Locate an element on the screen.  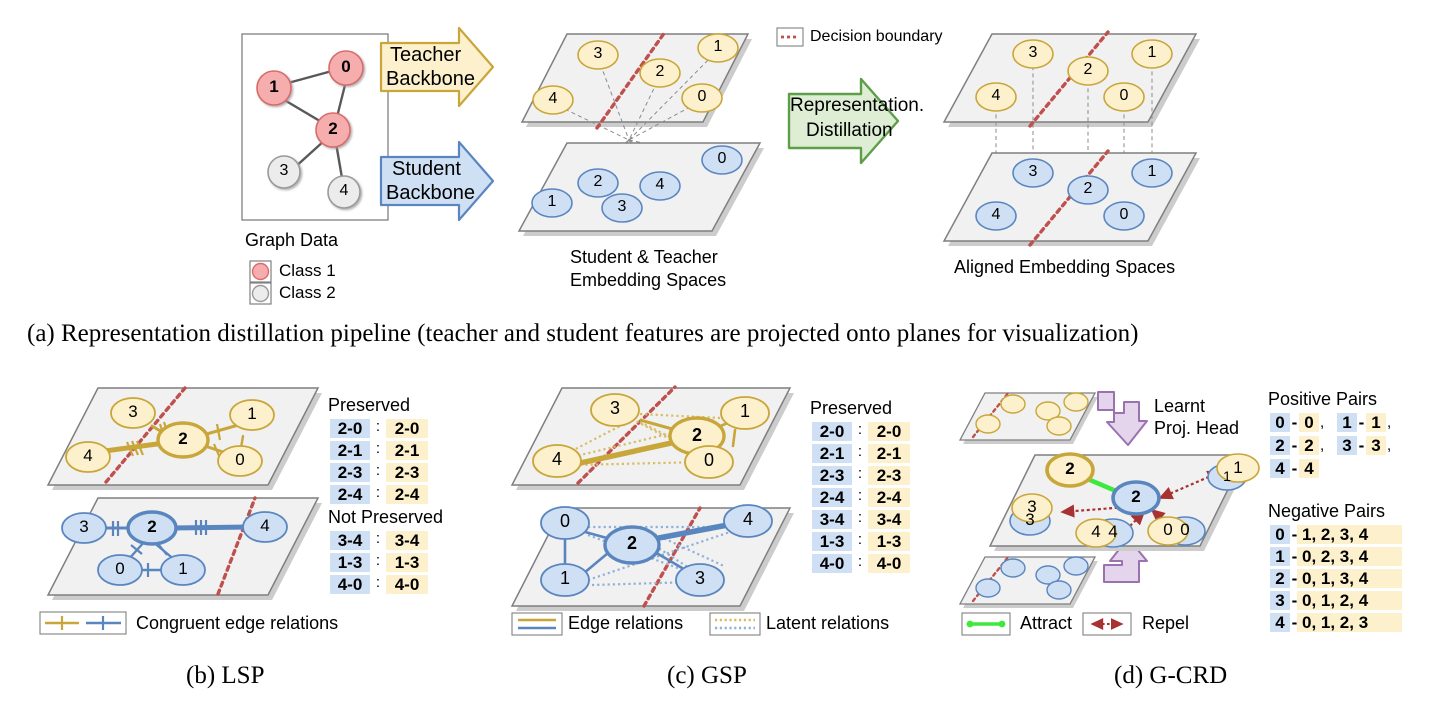
unaligned-spaces-label-line2: Embedding Spaces is located at coordinates (648, 280).